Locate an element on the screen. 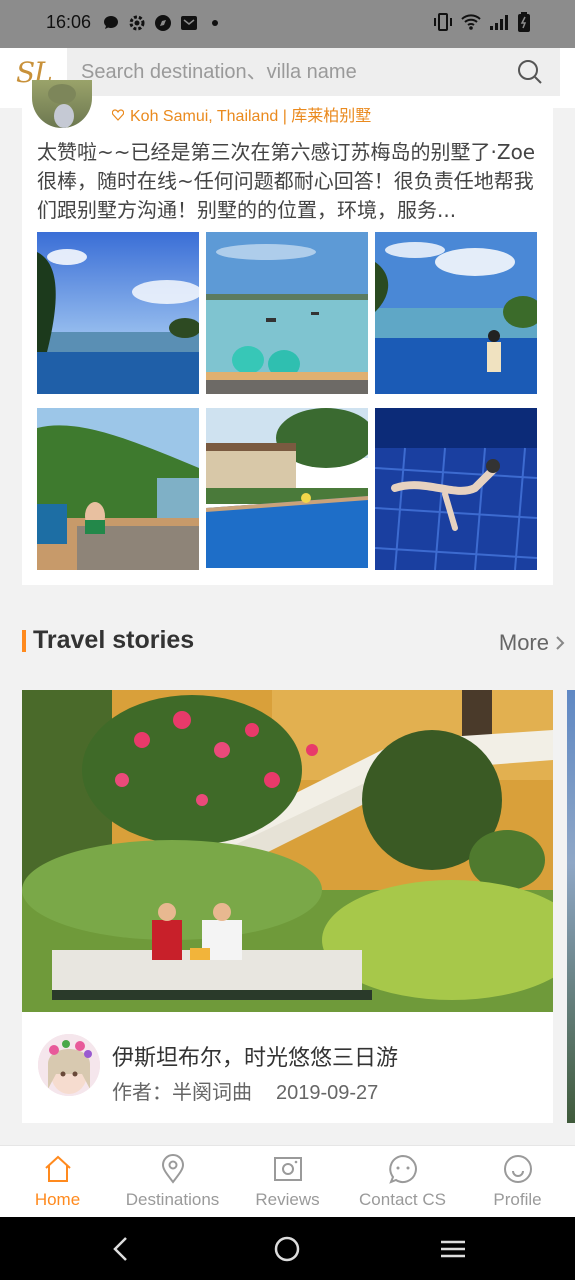 This screenshot has width=575, height=1280. tab-label: Reviews is located at coordinates (287, 1199).